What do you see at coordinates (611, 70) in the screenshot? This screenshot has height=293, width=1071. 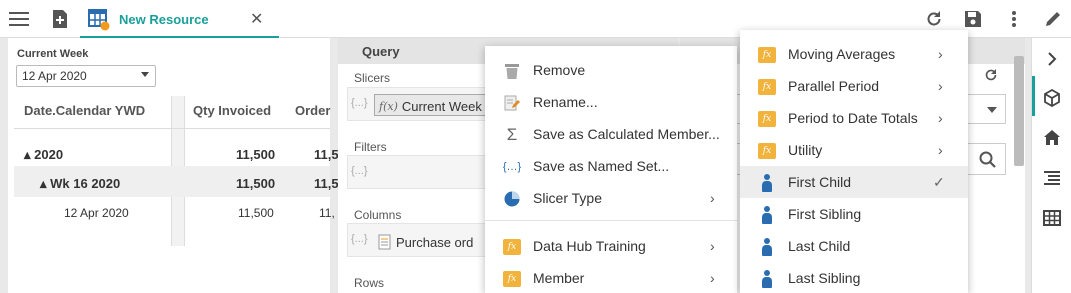 I see `menu-item-remove: Remove` at bounding box center [611, 70].